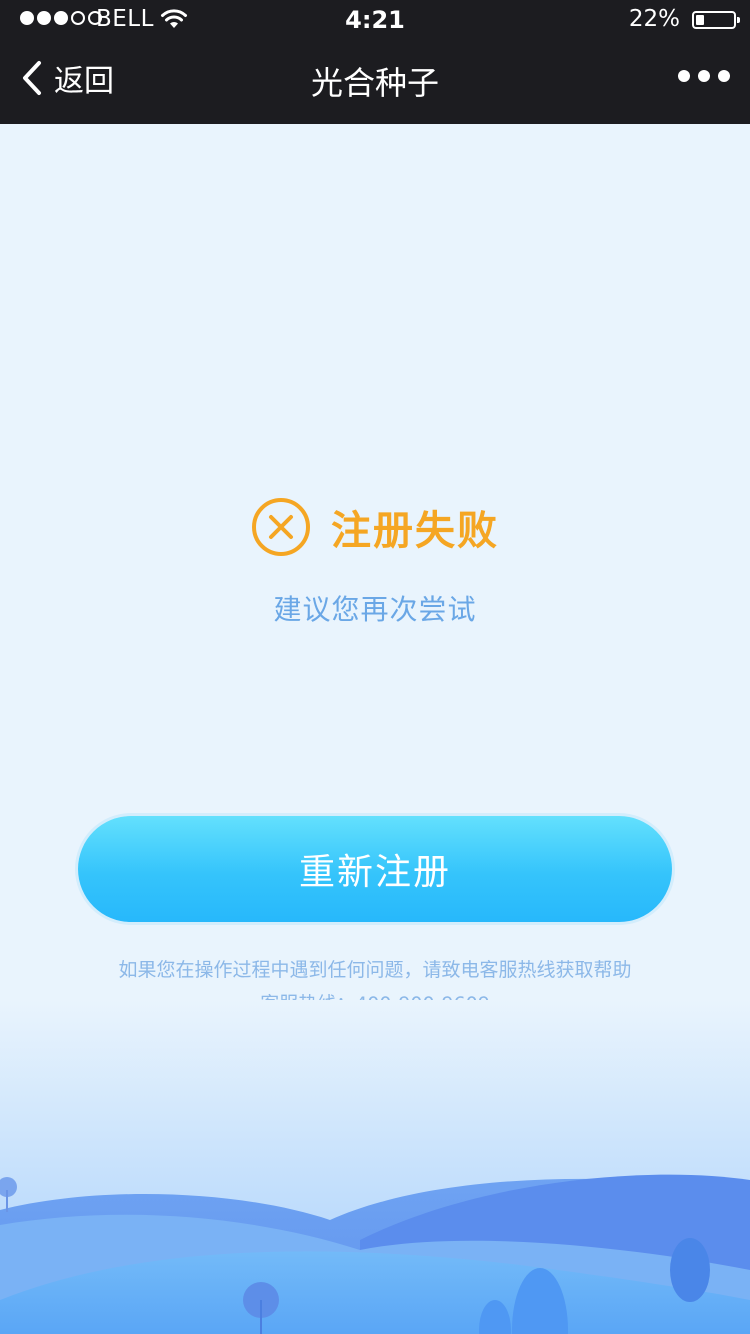 This screenshot has width=750, height=1334. I want to click on result-subtitle: 建议您再次尝试, so click(375, 609).